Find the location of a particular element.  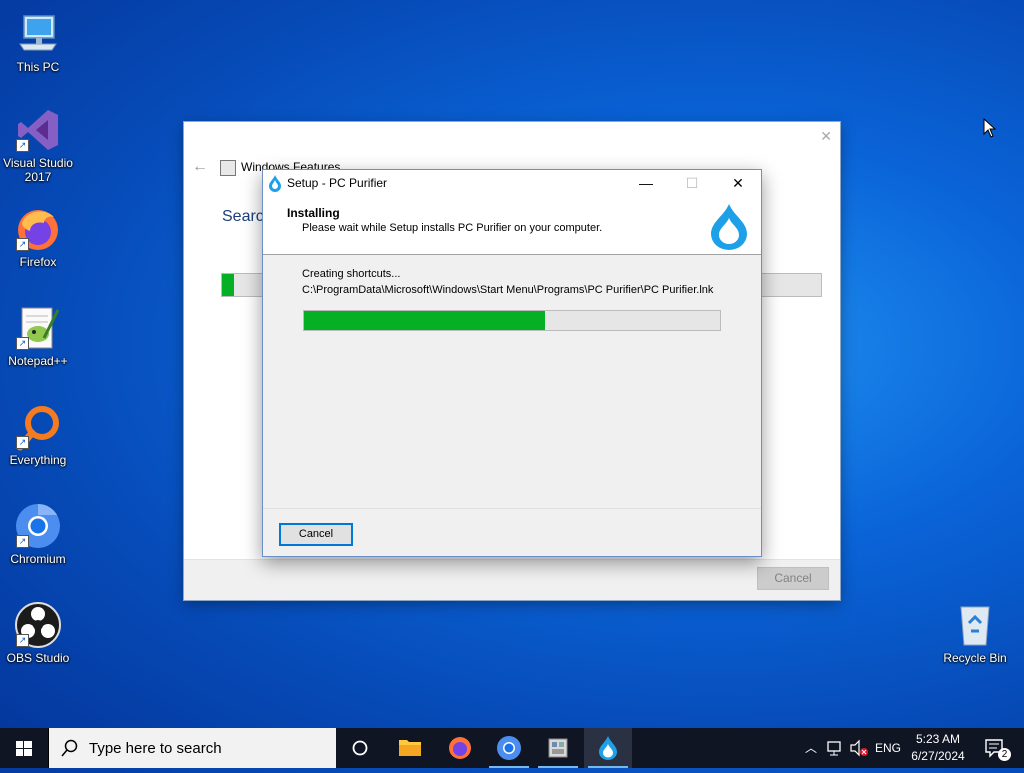

windows-features-app-icon is located at coordinates (228, 168).